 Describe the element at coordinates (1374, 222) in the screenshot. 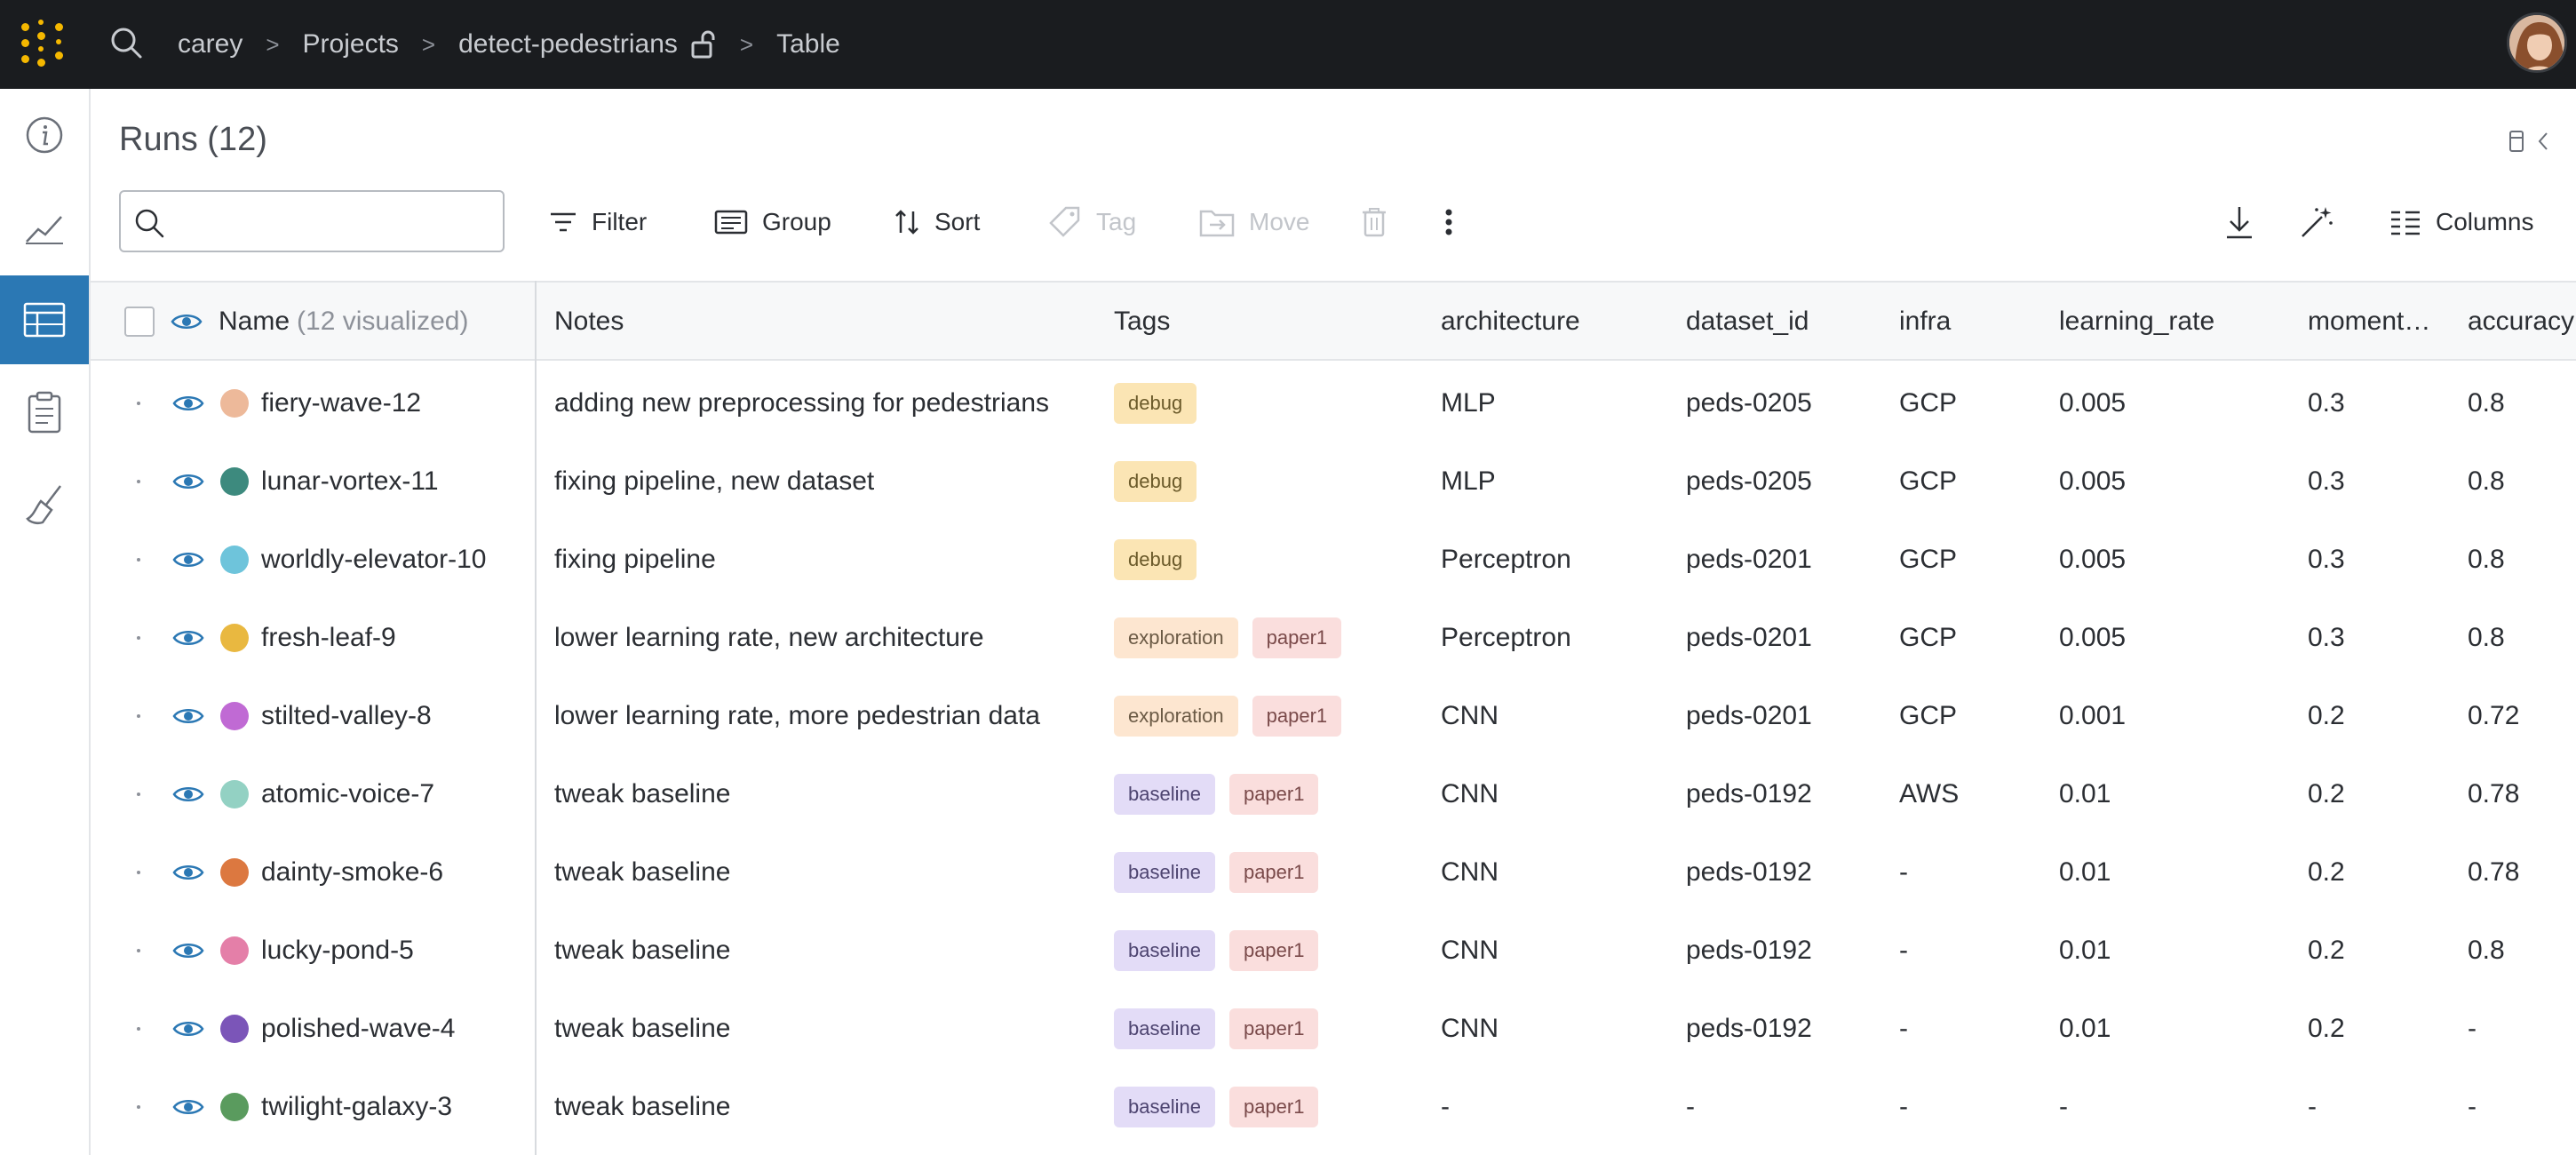

I see `delete-button` at that location.